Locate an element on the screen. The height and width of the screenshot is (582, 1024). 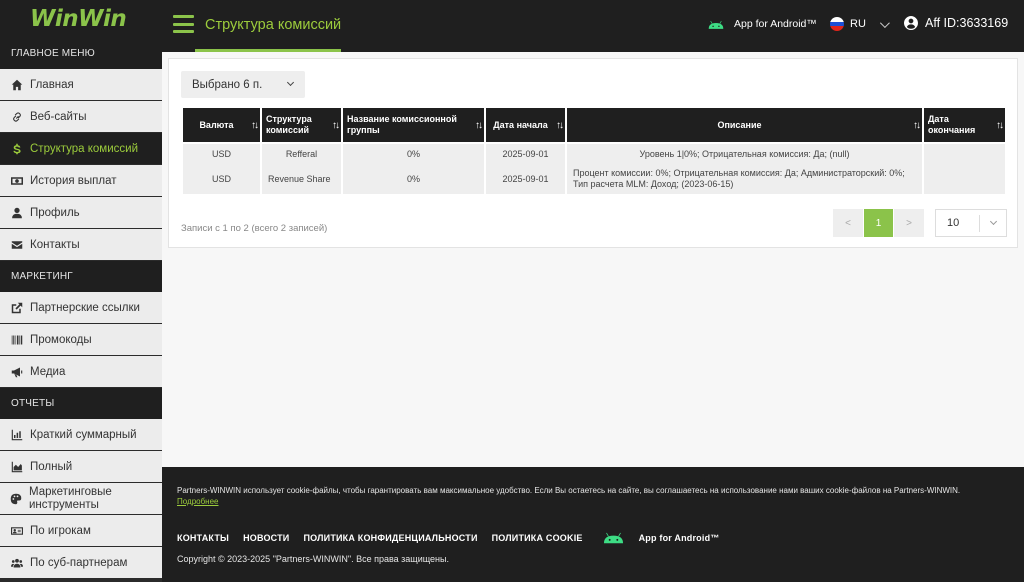
cell-commission-structure: Refferal is located at coordinates (301, 153).